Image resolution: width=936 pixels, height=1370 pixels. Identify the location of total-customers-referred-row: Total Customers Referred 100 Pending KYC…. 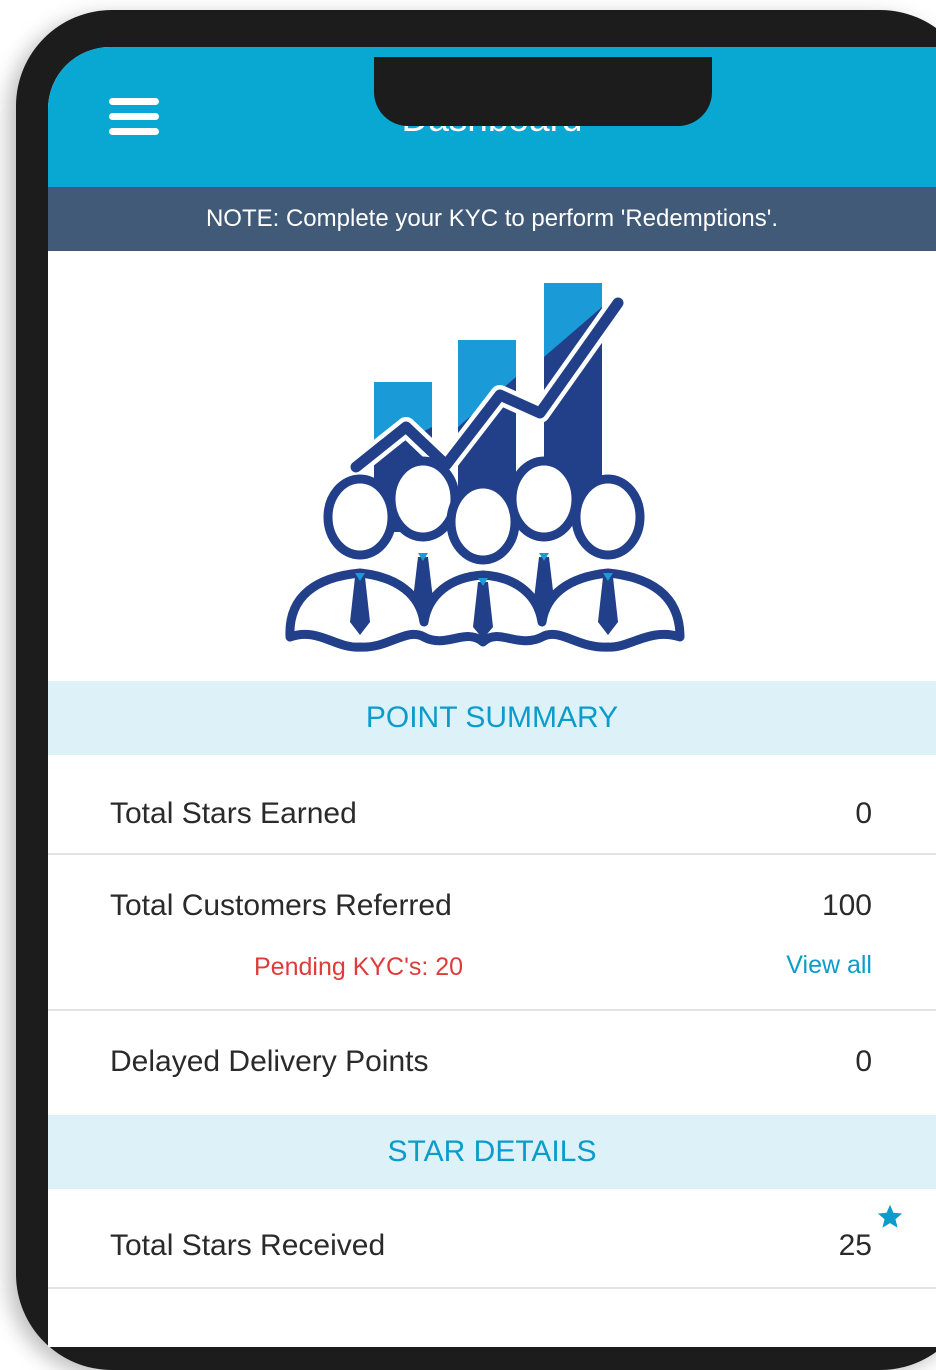
(492, 933).